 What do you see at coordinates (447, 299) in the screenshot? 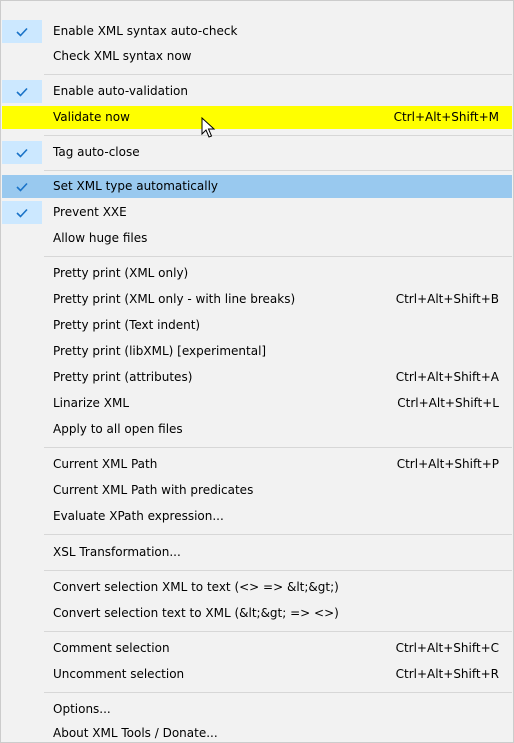
I see `menu-item-shortcut: Ctrl+Alt+Shift+B` at bounding box center [447, 299].